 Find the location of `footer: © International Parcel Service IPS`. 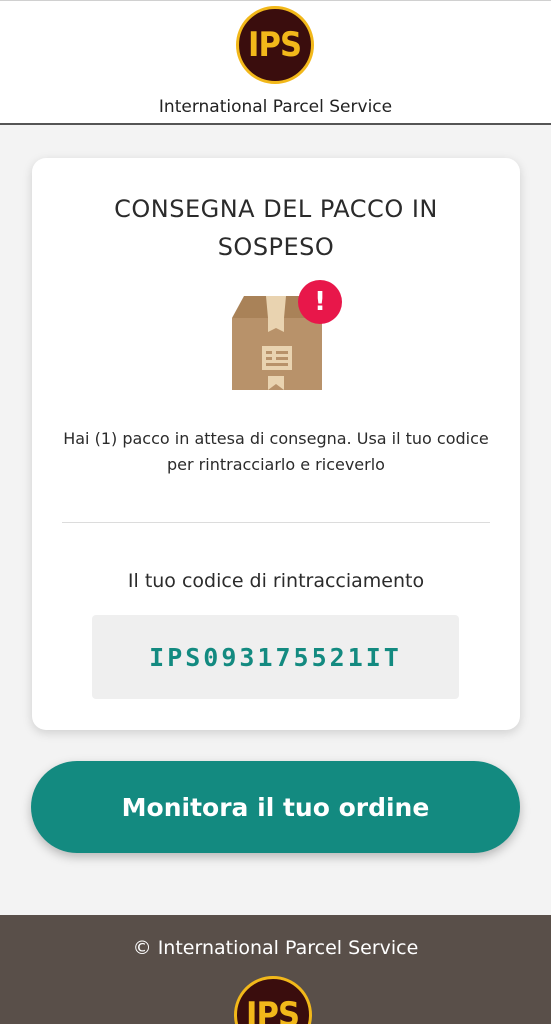

footer: © International Parcel Service IPS is located at coordinates (275, 969).